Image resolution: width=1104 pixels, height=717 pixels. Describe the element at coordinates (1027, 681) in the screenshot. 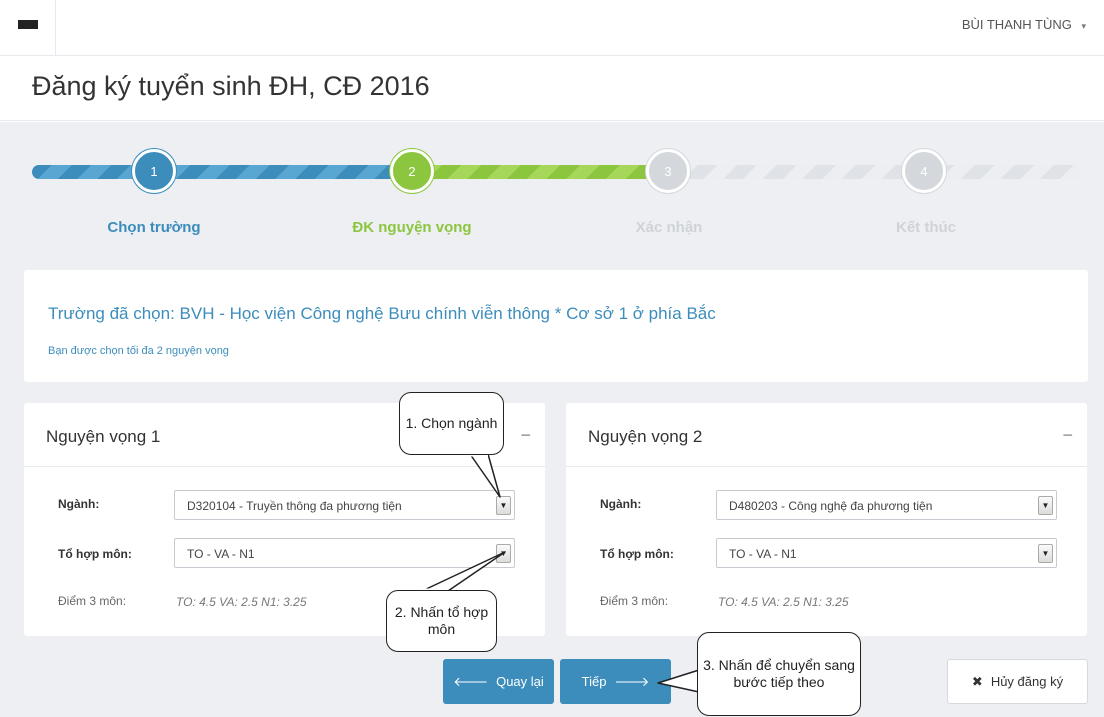

I see `cancel-button-label: Hủy đăng ký` at that location.